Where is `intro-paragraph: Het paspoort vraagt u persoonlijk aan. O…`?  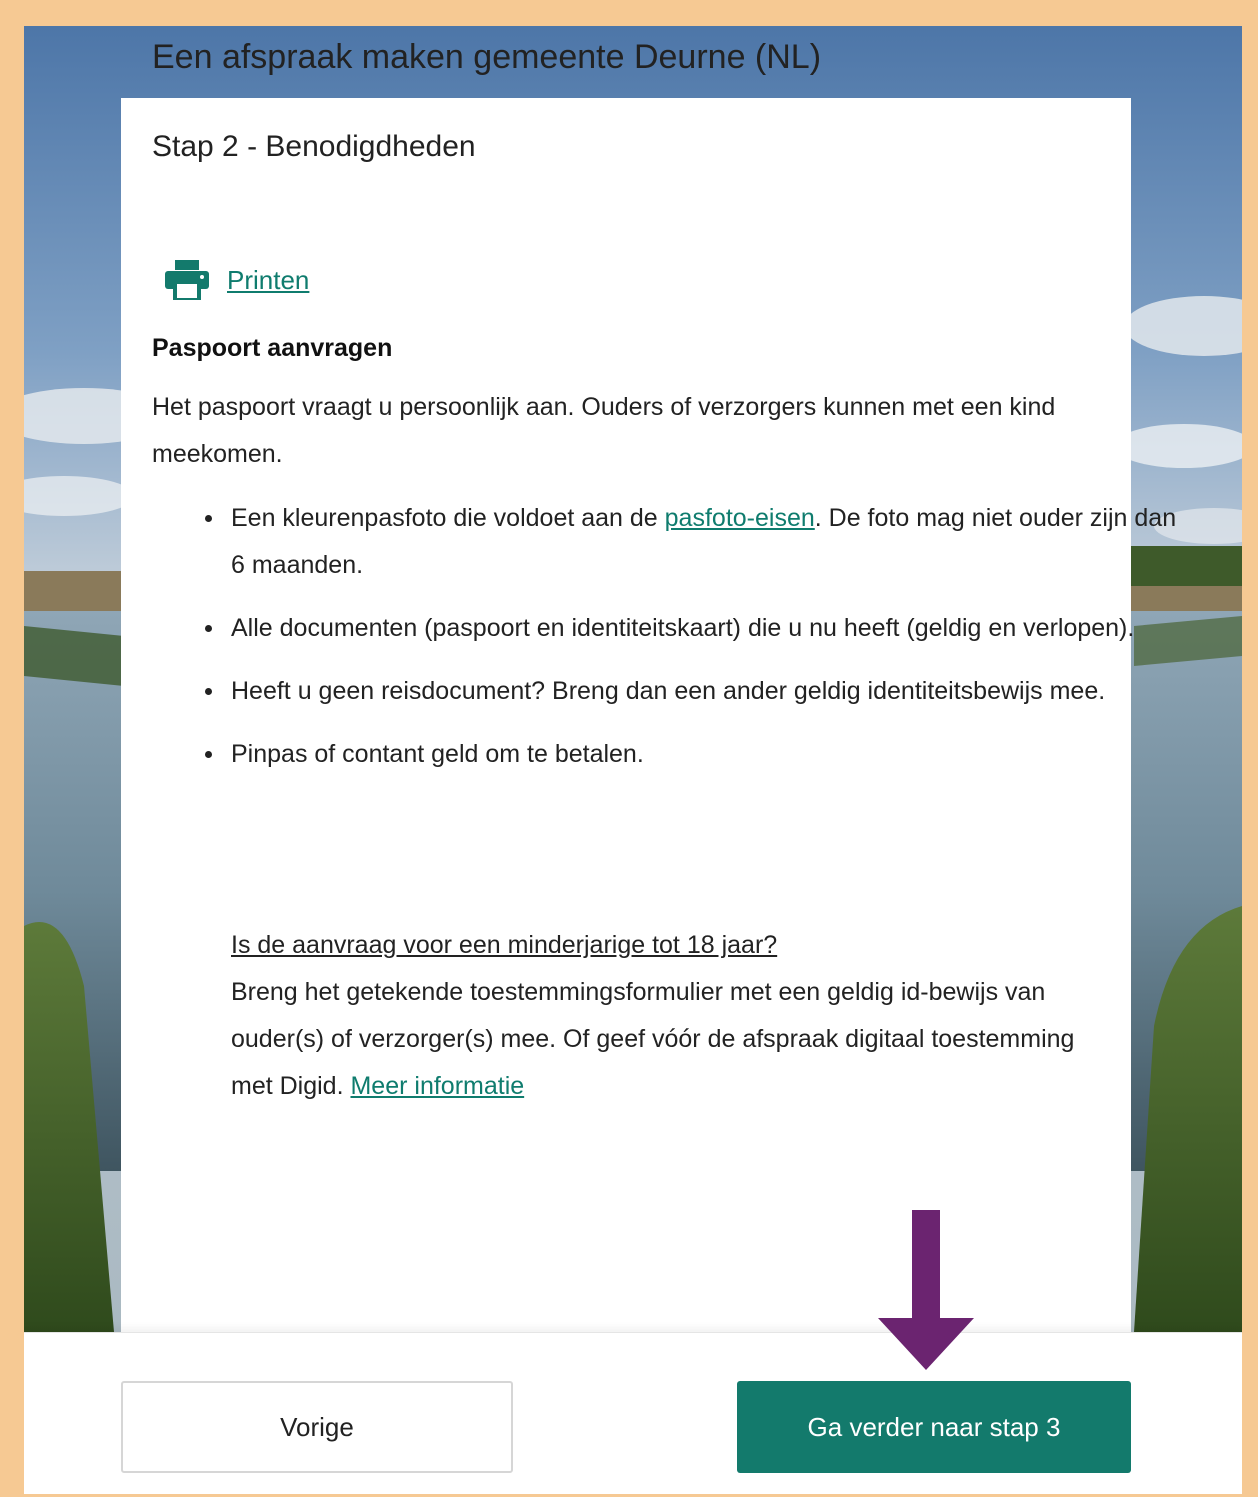 intro-paragraph: Het paspoort vraagt u persoonlijk aan. O… is located at coordinates (604, 430).